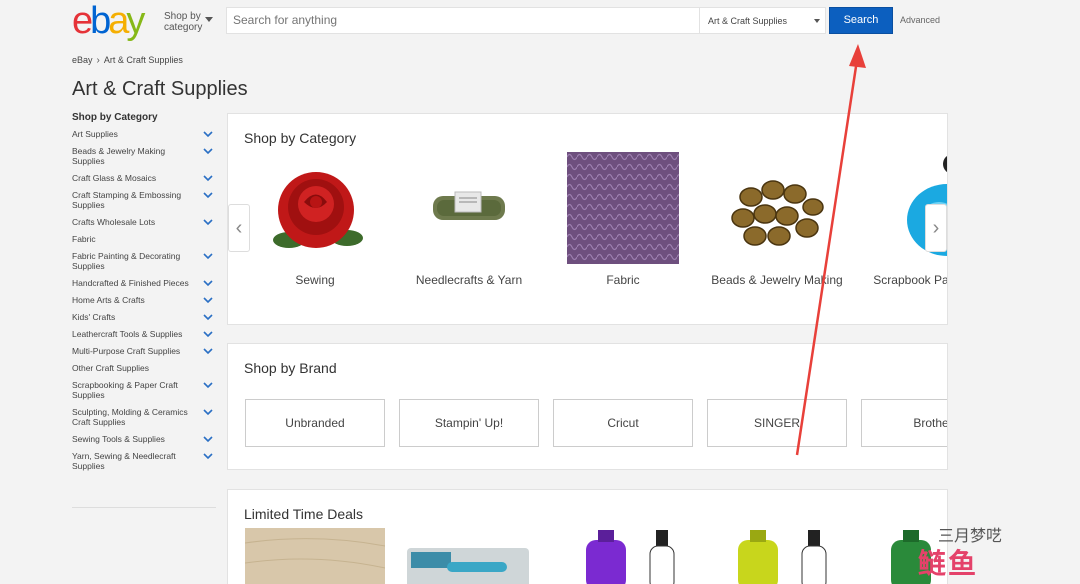 The width and height of the screenshot is (1080, 584). I want to click on sidebar-item-label: Yarn, Sewing & Needlecraft Supplies, so click(124, 461).